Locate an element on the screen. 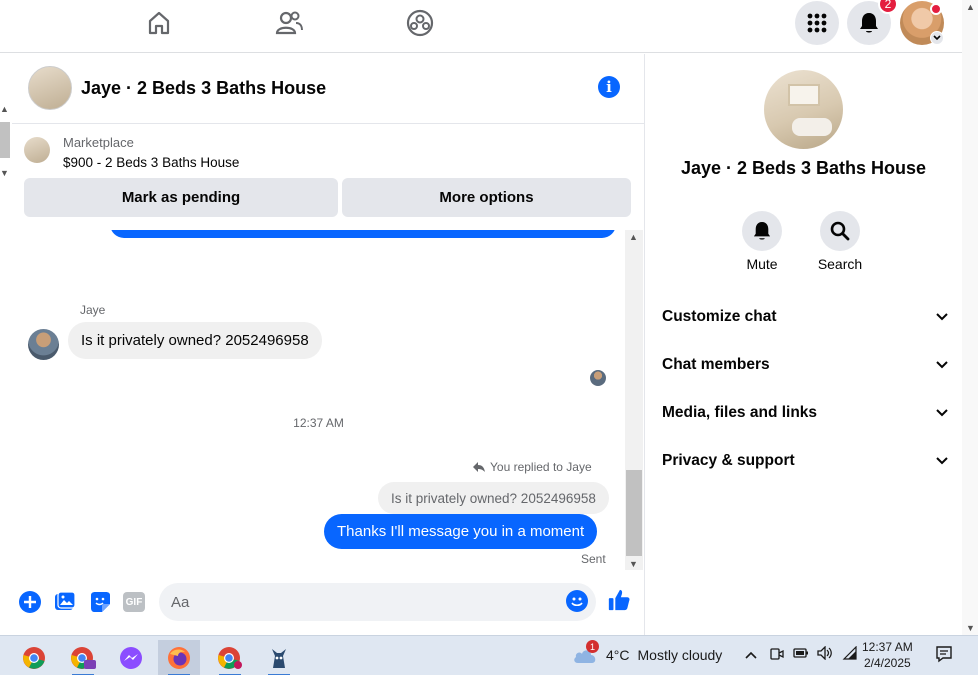  notification-badge: 2 is located at coordinates (888, 7).